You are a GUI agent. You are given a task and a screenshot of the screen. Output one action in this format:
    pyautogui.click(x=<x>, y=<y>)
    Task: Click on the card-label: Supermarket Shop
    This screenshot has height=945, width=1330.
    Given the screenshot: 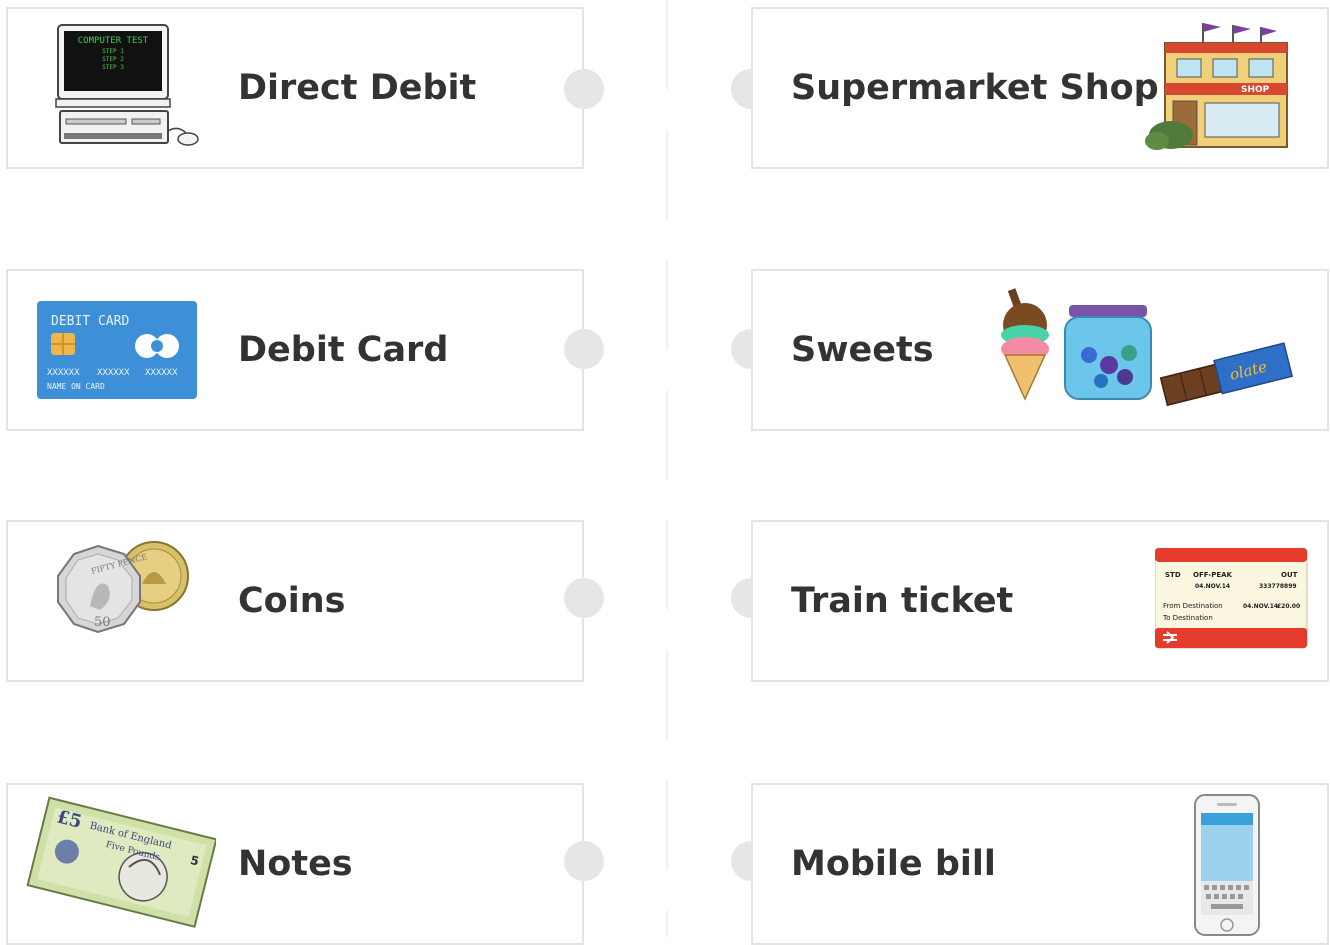 What is the action you would take?
    pyautogui.click(x=975, y=88)
    